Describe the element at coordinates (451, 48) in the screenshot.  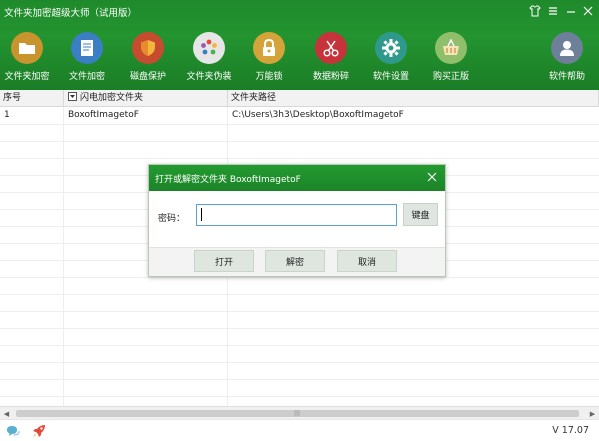
I see `basket-icon` at that location.